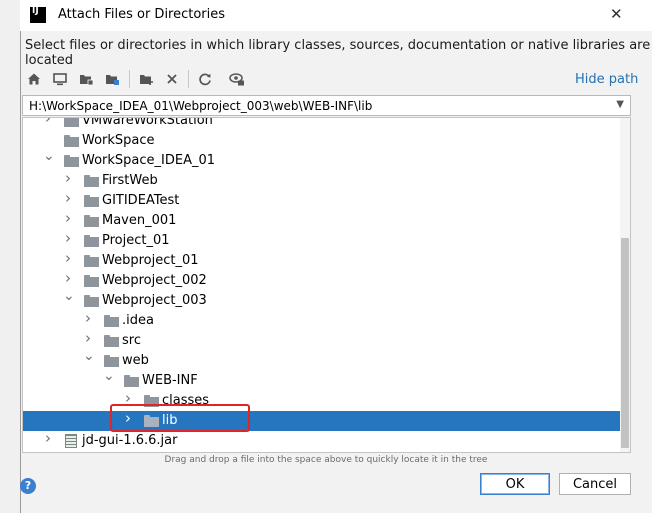 The height and width of the screenshot is (513, 652). What do you see at coordinates (154, 300) in the screenshot?
I see `tree-item-label: Webproject_003` at bounding box center [154, 300].